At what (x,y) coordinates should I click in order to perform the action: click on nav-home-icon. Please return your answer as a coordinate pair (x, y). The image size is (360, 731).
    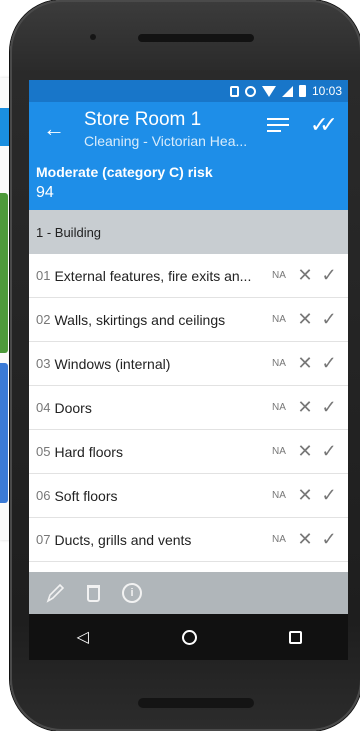
    Looking at the image, I should click on (190, 637).